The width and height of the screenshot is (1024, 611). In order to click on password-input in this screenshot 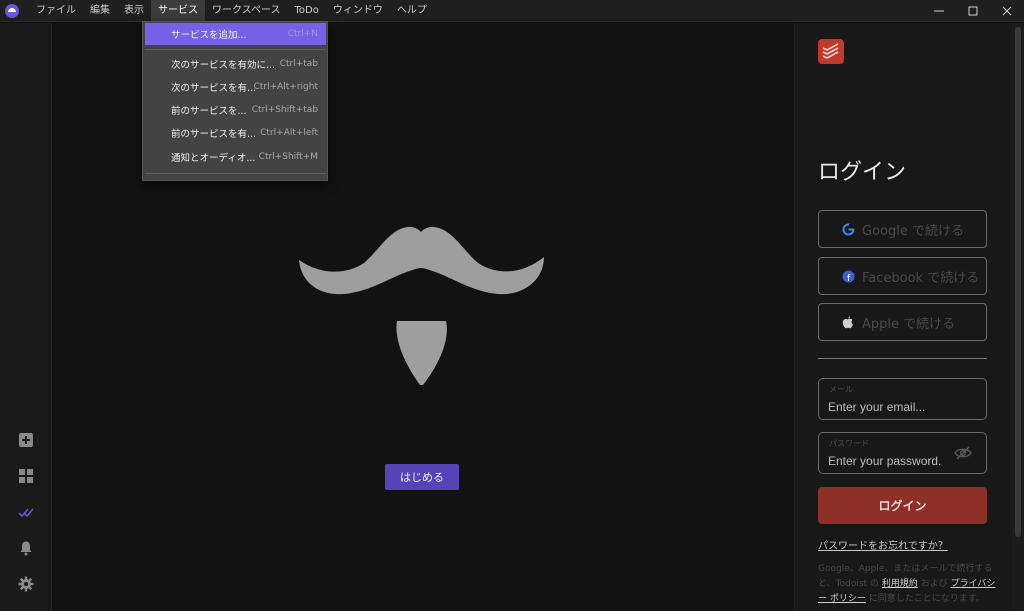, I will do `click(885, 461)`.